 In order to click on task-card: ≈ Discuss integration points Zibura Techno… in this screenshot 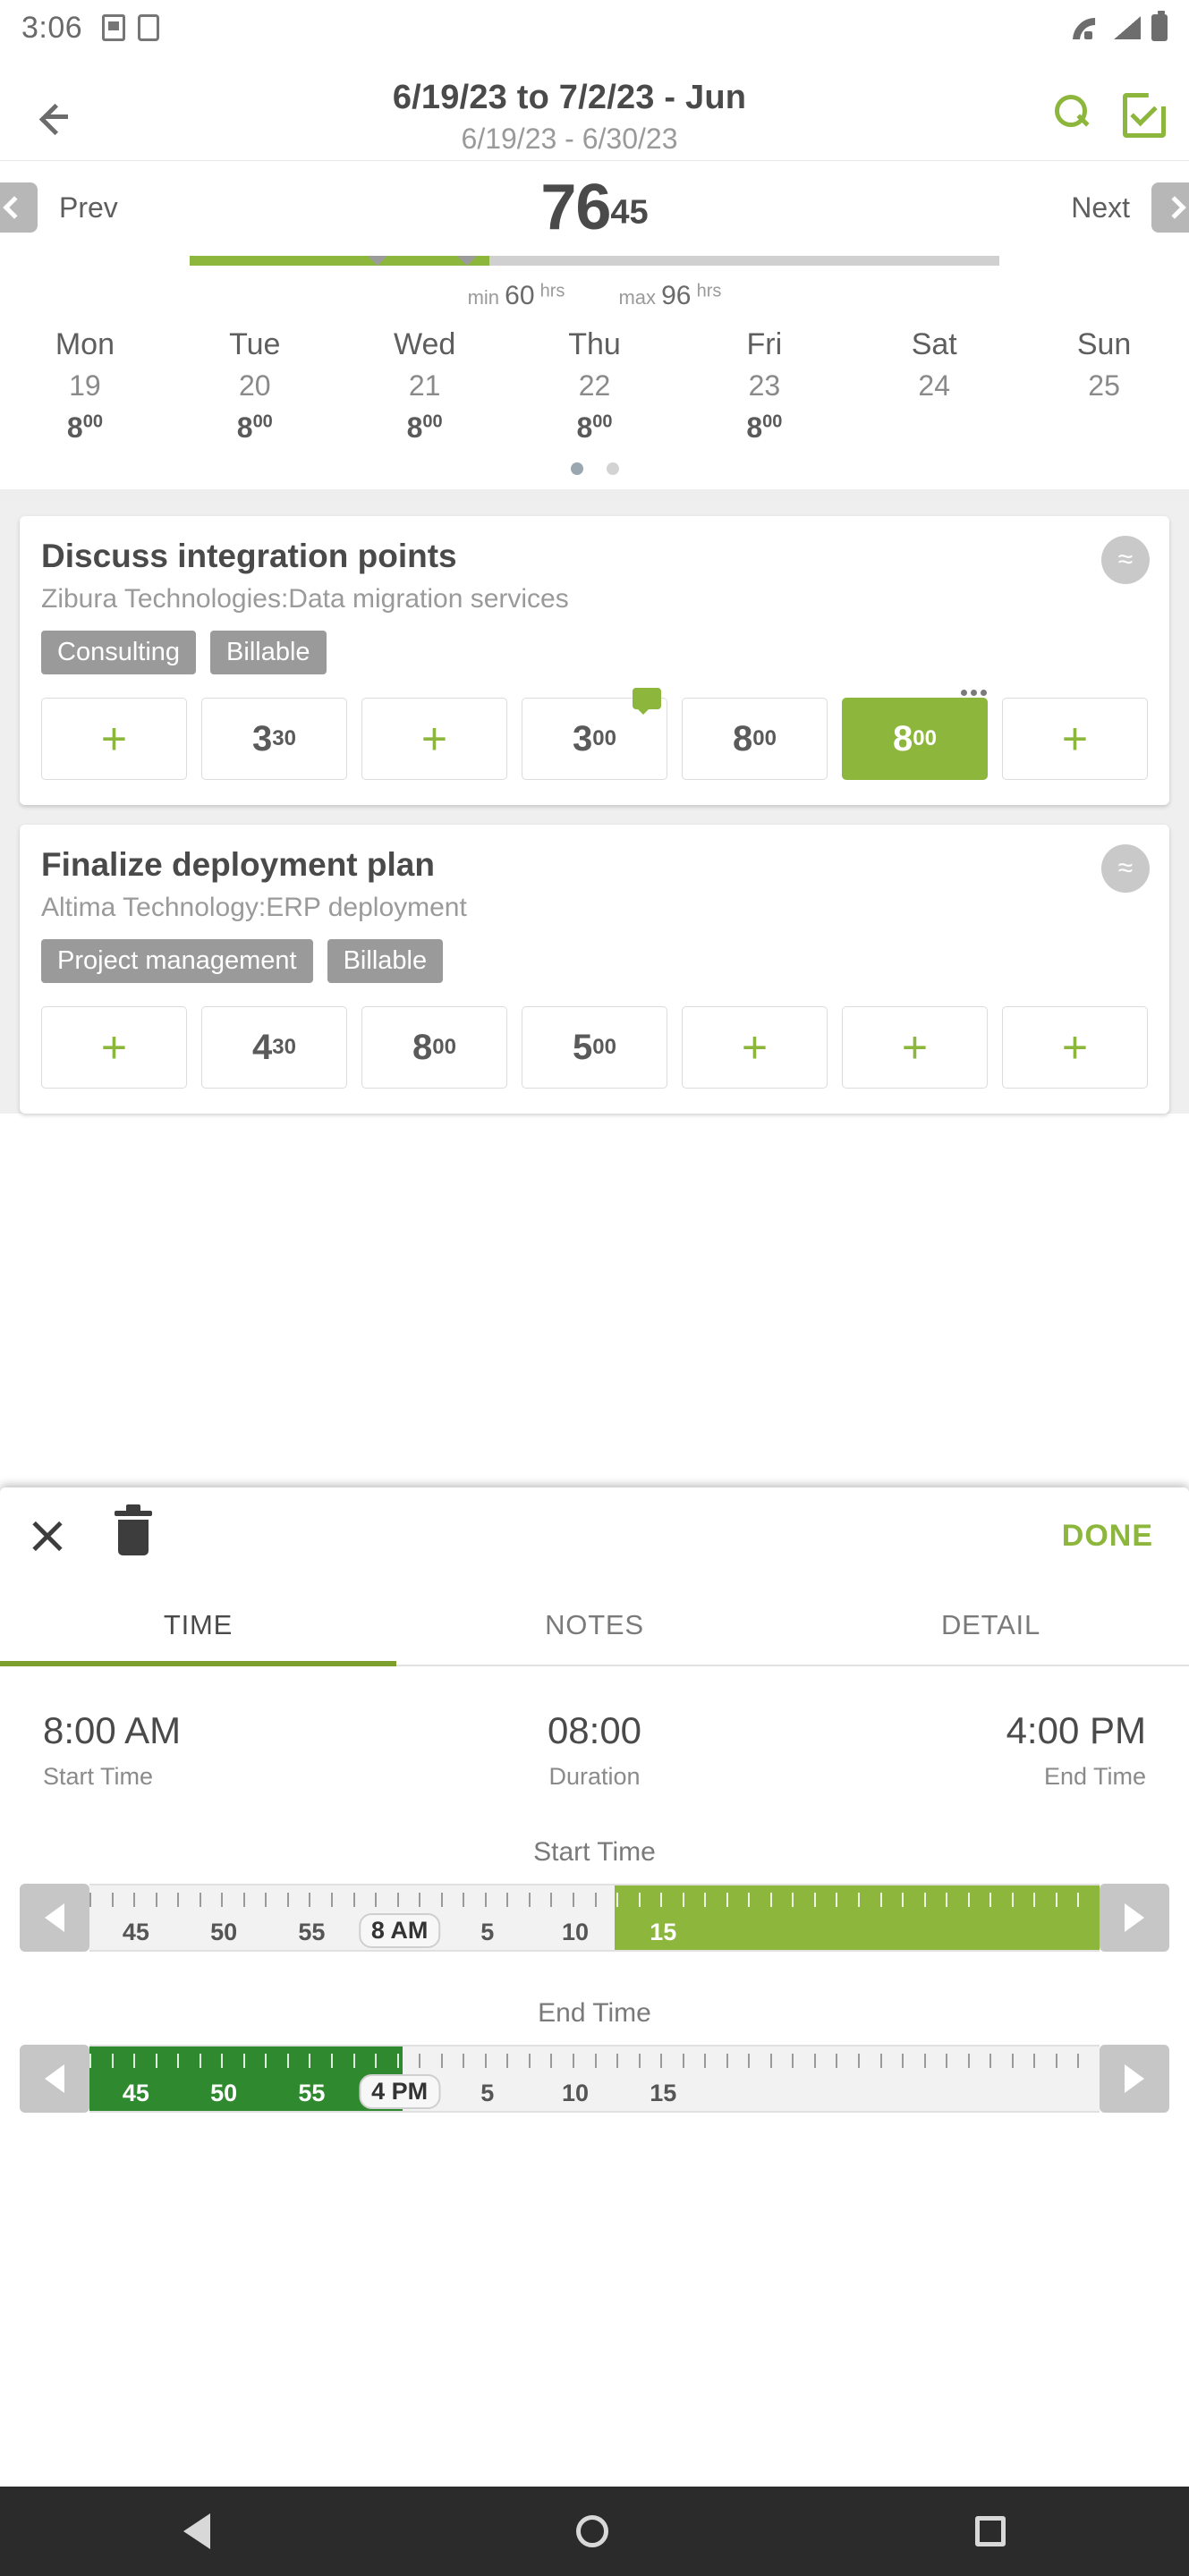, I will do `click(594, 660)`.